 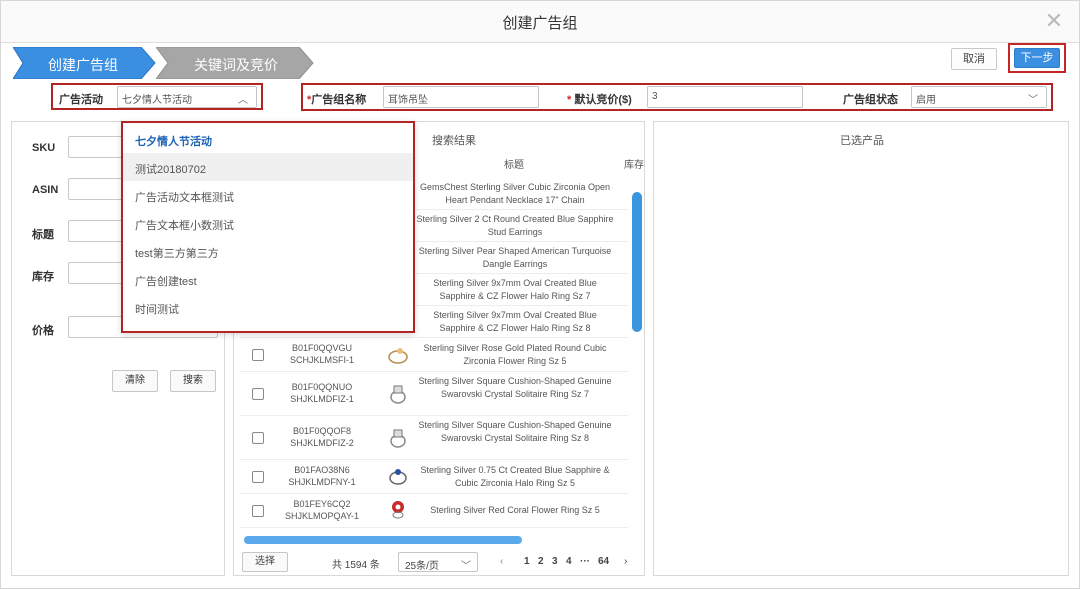 I want to click on clear-button: 清除, so click(x=135, y=381).